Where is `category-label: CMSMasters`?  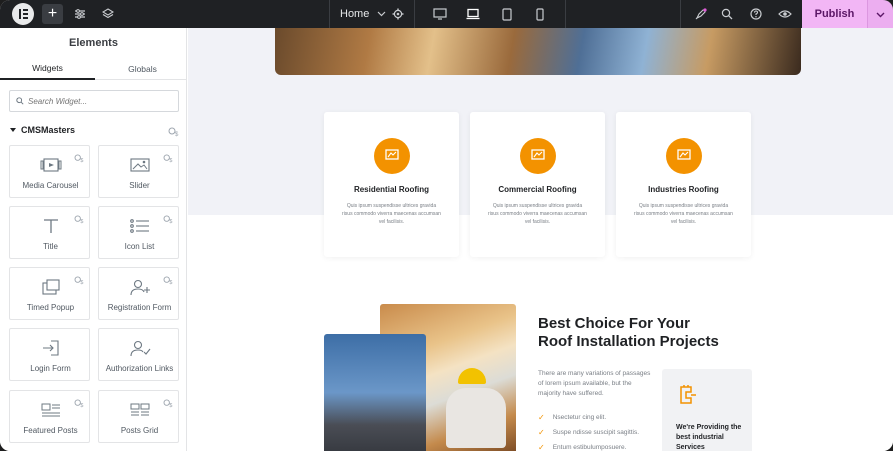
category-label: CMSMasters is located at coordinates (48, 130).